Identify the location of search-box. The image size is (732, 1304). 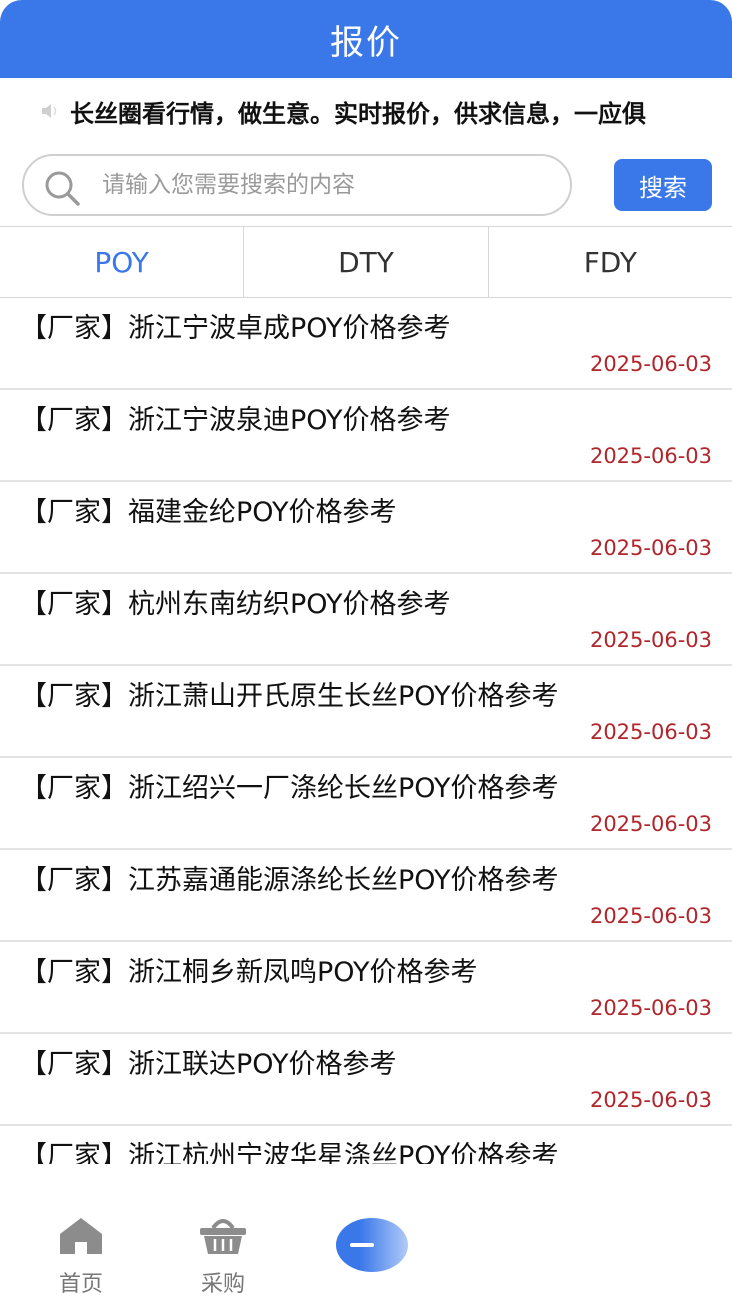
(297, 185).